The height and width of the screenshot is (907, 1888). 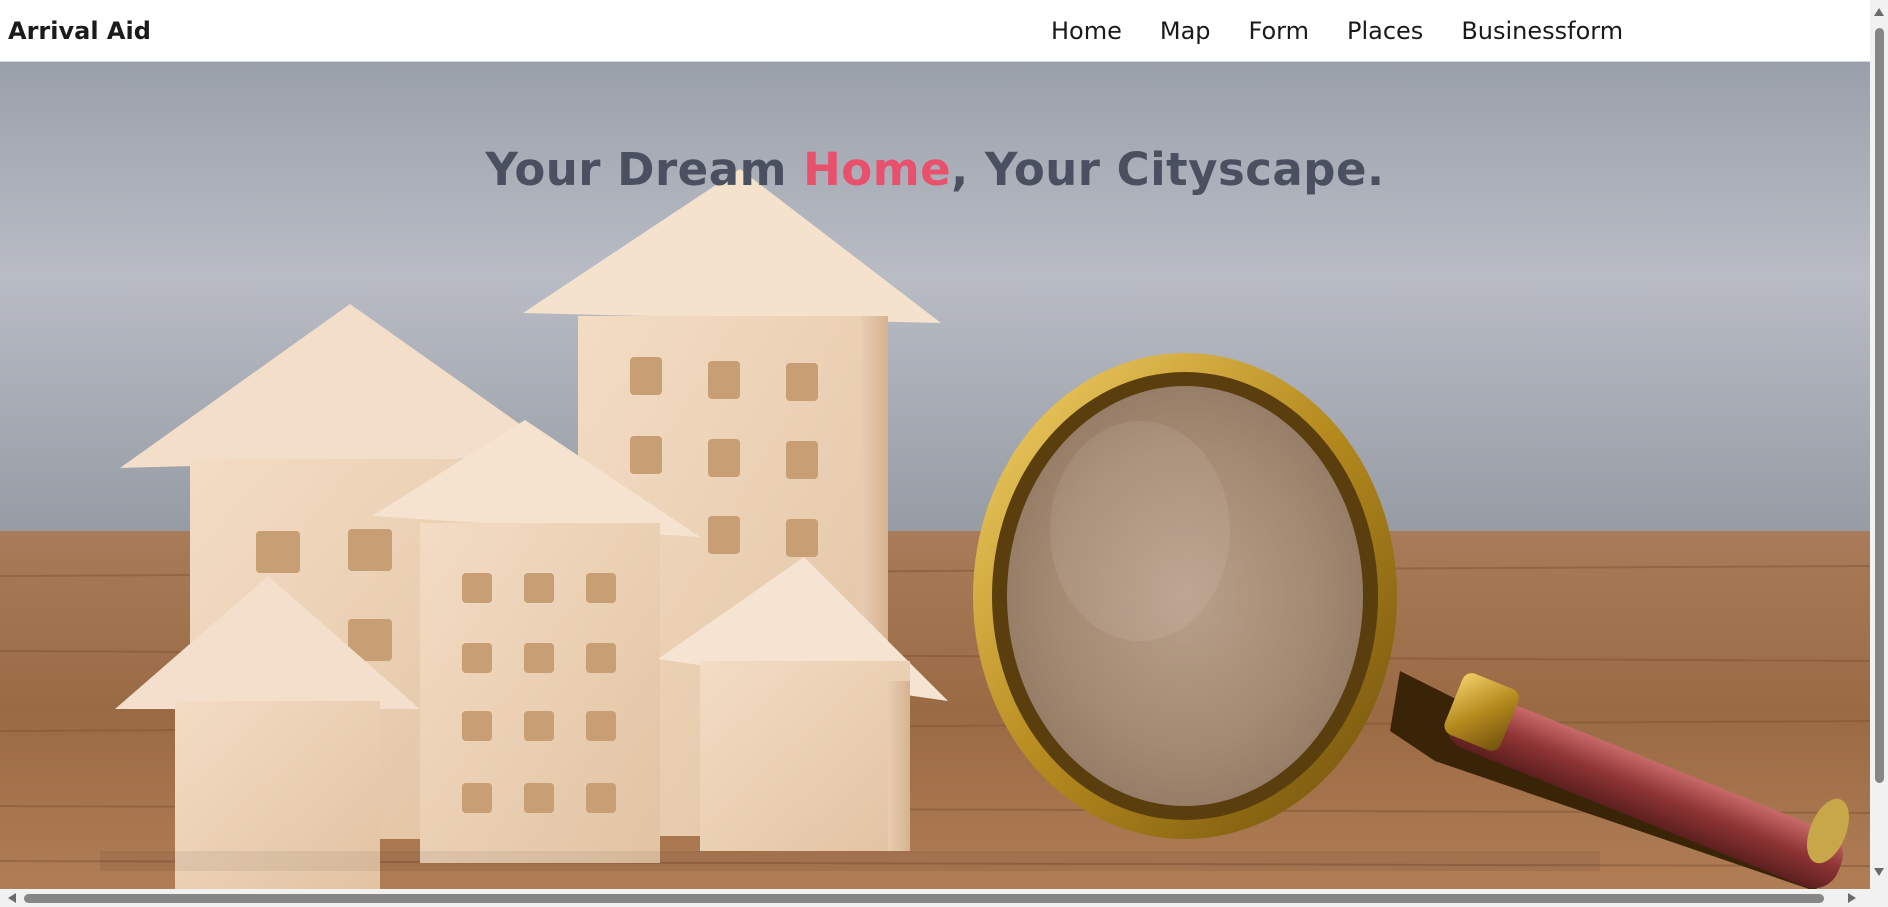 I want to click on nav-places: Places, so click(x=1385, y=31).